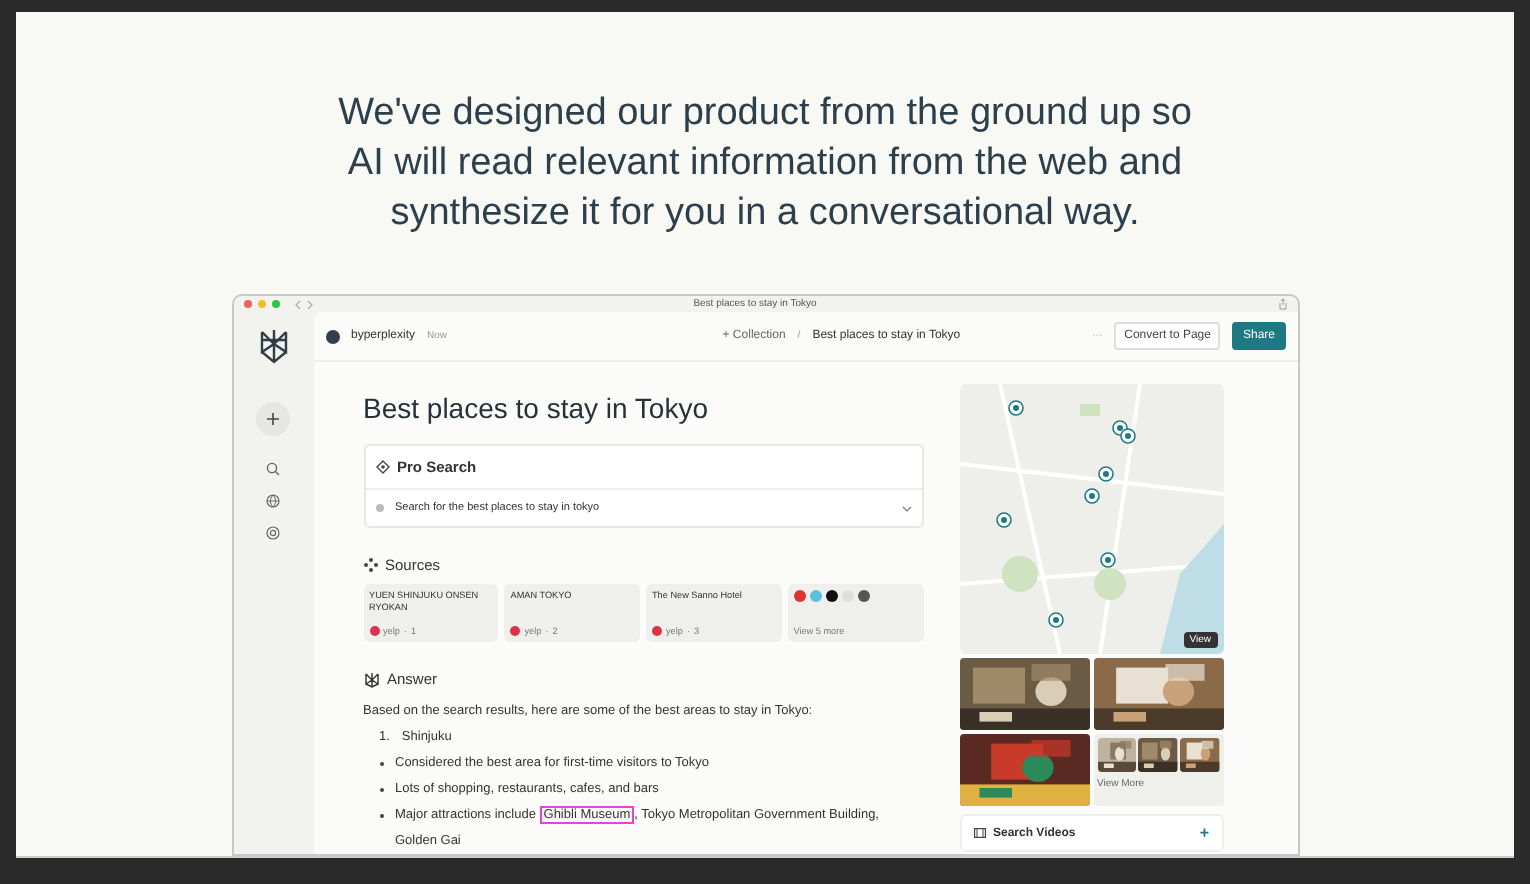 Image resolution: width=1530 pixels, height=884 pixels. I want to click on chevron-icon, so click(906, 508).